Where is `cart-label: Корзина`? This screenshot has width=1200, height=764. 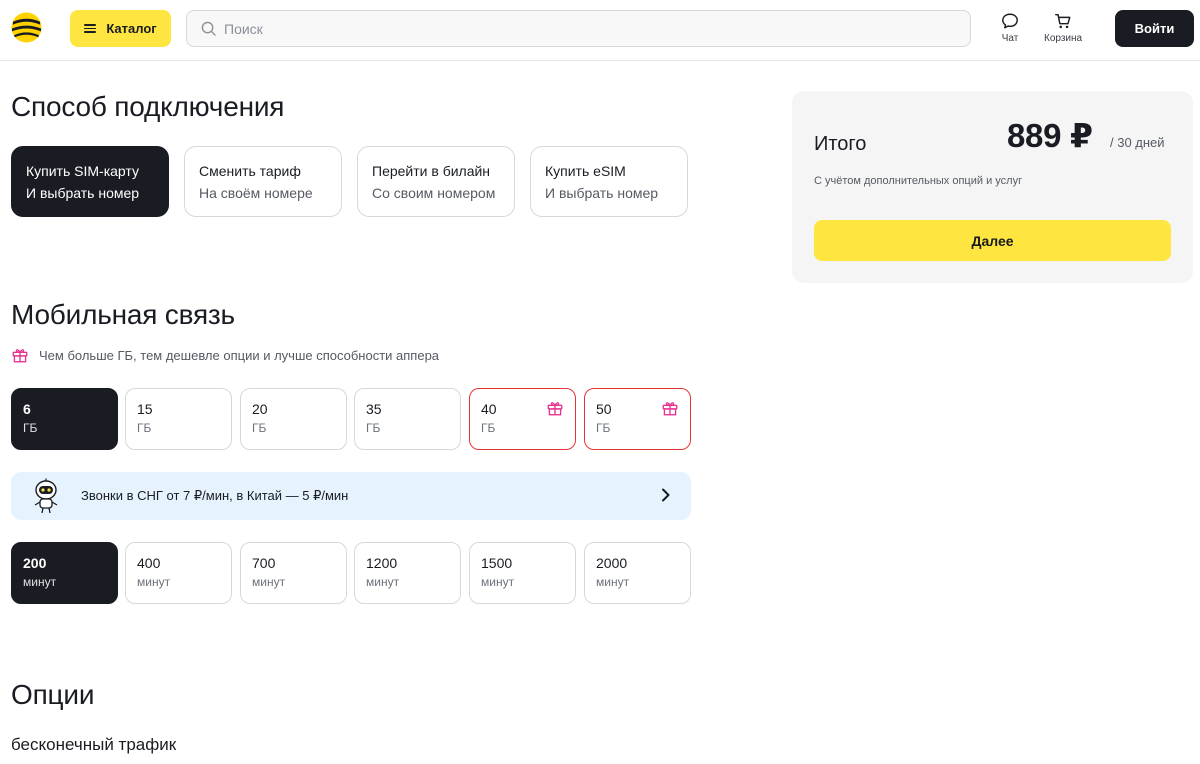
cart-label: Корзина is located at coordinates (1063, 38).